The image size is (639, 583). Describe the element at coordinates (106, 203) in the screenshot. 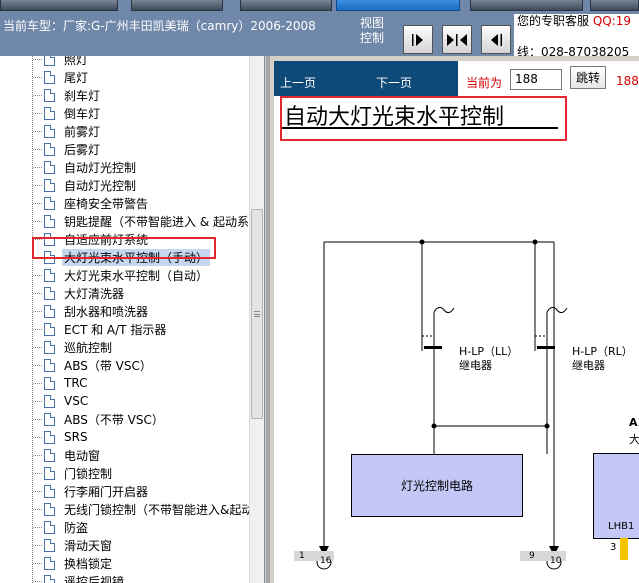

I see `tree-item-label: 座椅安全带警告` at that location.